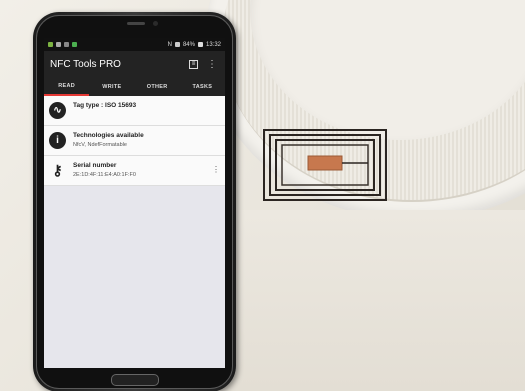  Describe the element at coordinates (135, 380) in the screenshot. I see `home-button` at that location.